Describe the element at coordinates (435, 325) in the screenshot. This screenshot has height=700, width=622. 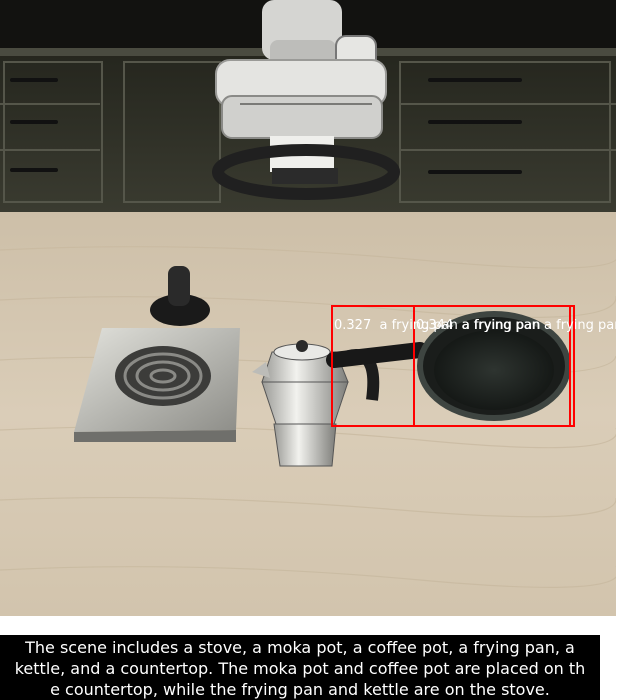
I see `detection-score-2: 0.344` at that location.